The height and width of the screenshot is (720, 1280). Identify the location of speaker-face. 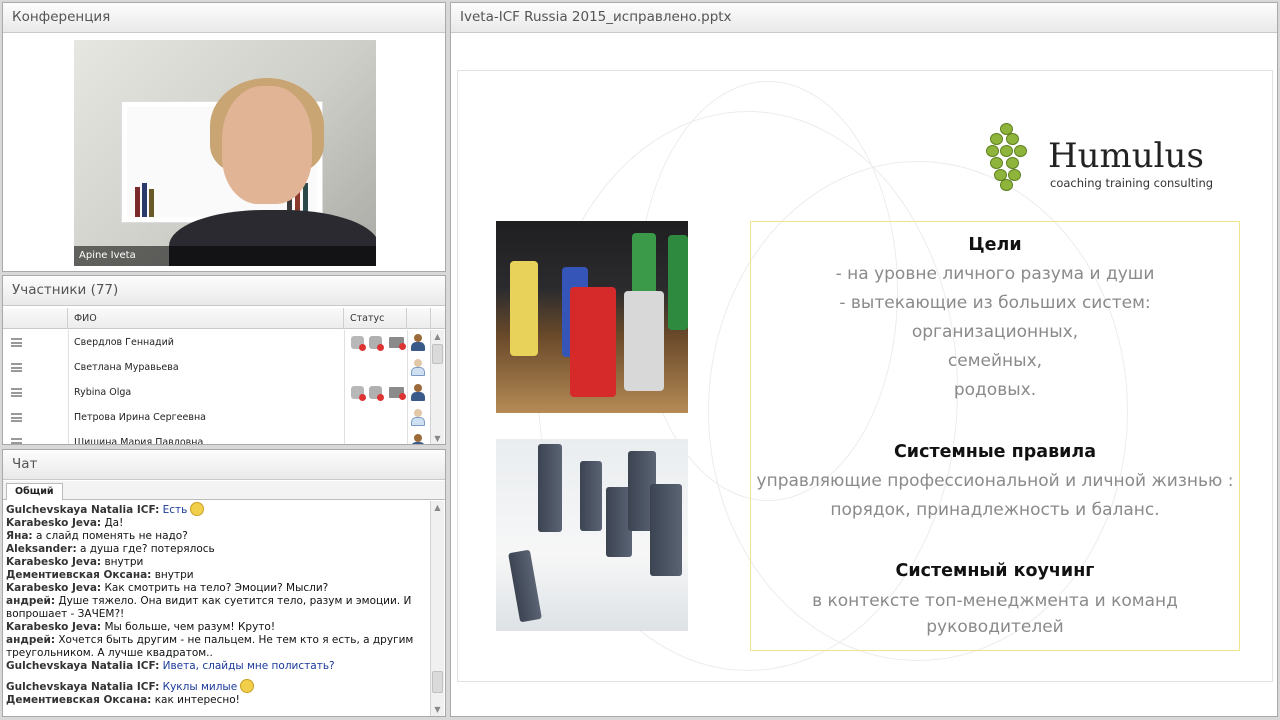
(267, 145).